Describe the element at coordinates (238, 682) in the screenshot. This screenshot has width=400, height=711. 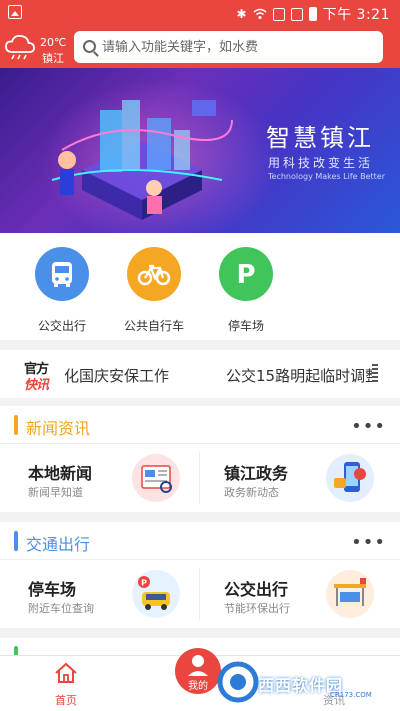
I see `watermark-logo-icon` at that location.